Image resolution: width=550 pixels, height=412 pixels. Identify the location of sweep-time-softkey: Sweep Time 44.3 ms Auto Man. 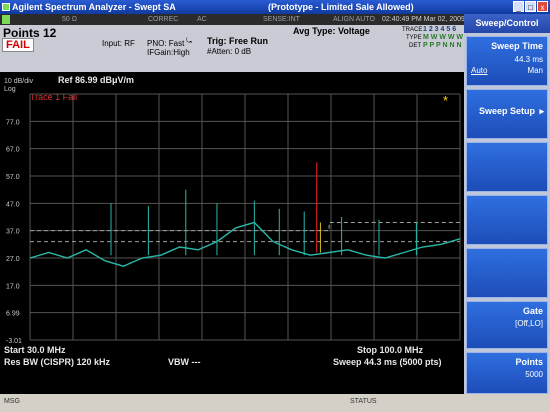
(507, 61).